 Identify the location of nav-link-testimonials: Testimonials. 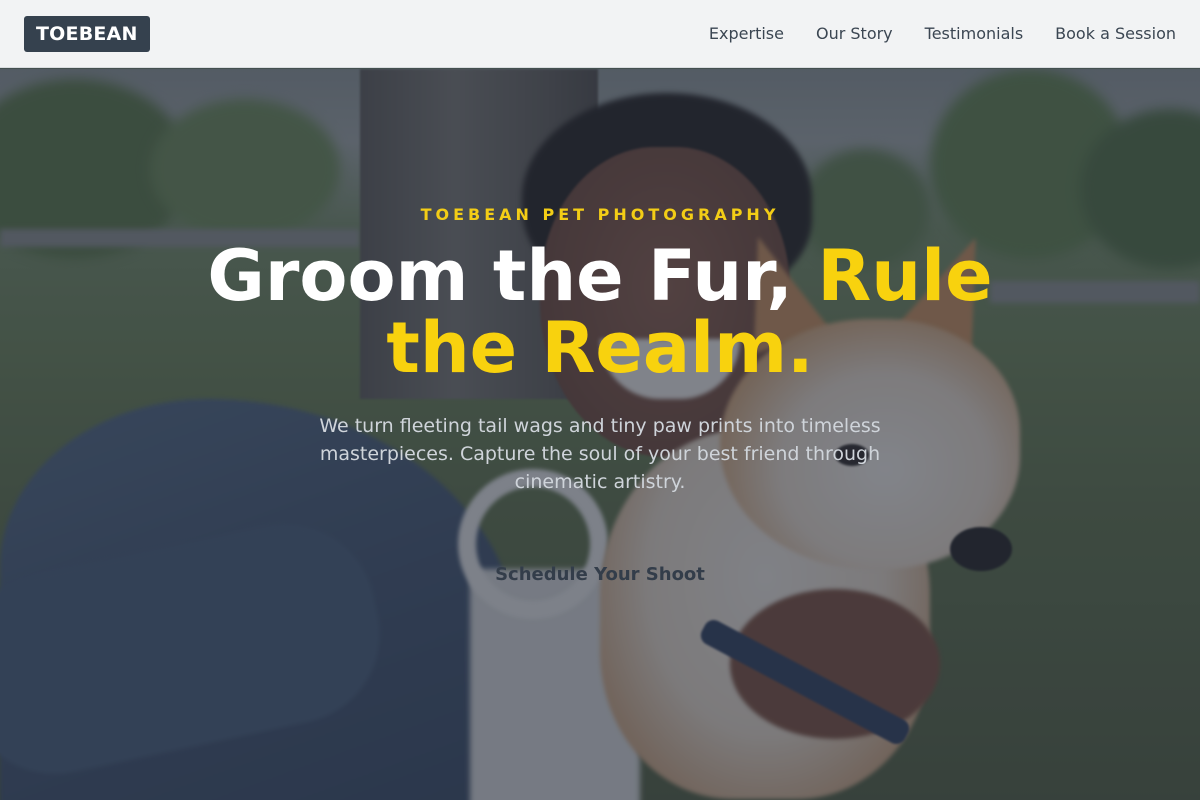
(974, 33).